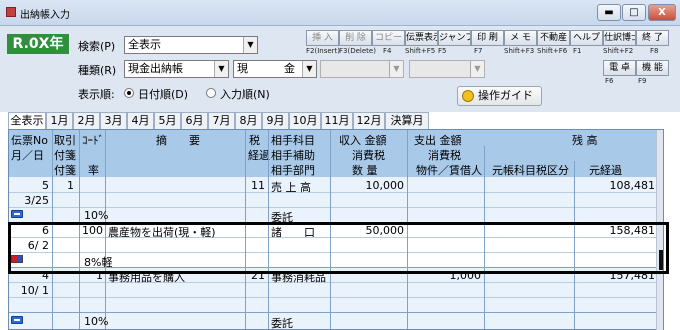 The width and height of the screenshot is (680, 330). What do you see at coordinates (29, 140) in the screenshot?
I see `col-voucher-no: 伝票No` at bounding box center [29, 140].